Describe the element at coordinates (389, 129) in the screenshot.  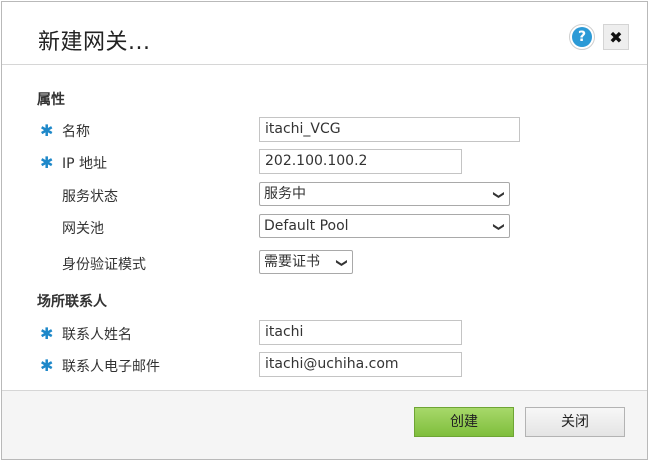
I see `name-input: itachi_VCG` at that location.